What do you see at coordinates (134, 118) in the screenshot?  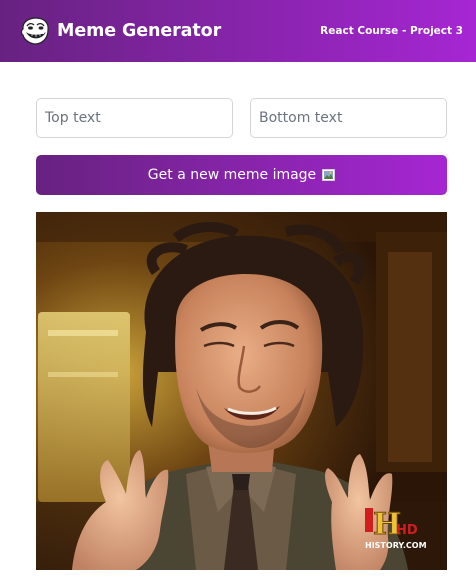 I see `top-text-input` at bounding box center [134, 118].